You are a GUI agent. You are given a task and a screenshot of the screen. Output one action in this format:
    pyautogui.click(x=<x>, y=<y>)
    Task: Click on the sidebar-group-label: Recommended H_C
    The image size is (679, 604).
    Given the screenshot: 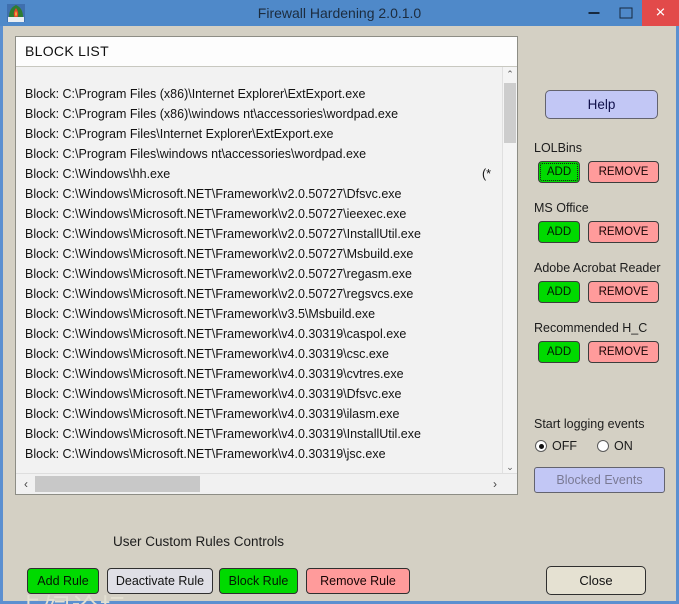 What is the action you would take?
    pyautogui.click(x=591, y=328)
    